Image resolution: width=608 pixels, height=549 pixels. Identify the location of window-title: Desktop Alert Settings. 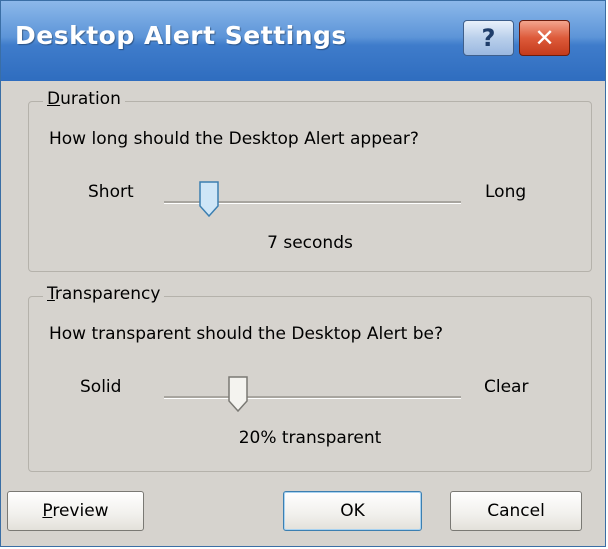
(181, 35).